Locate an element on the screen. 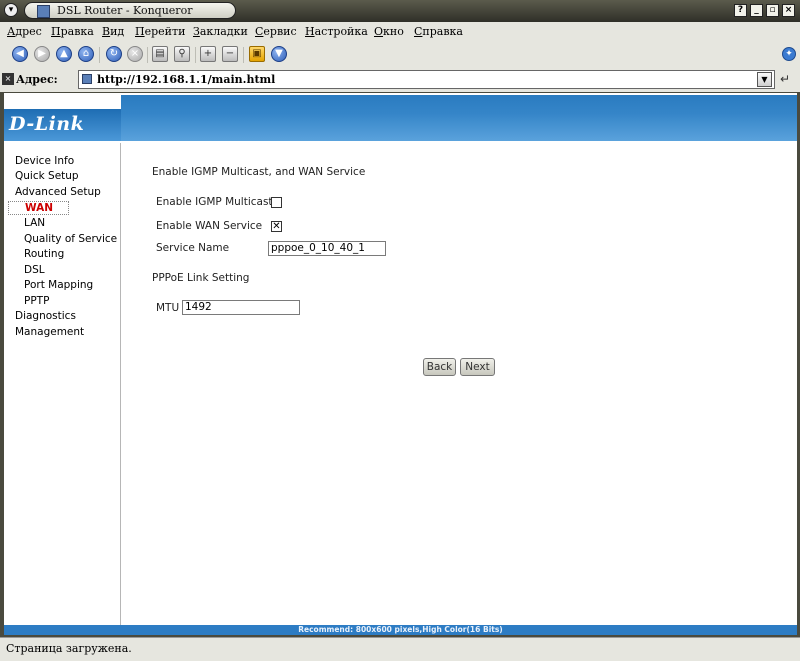 The width and height of the screenshot is (800, 661). banner-blue-bar is located at coordinates (459, 118).